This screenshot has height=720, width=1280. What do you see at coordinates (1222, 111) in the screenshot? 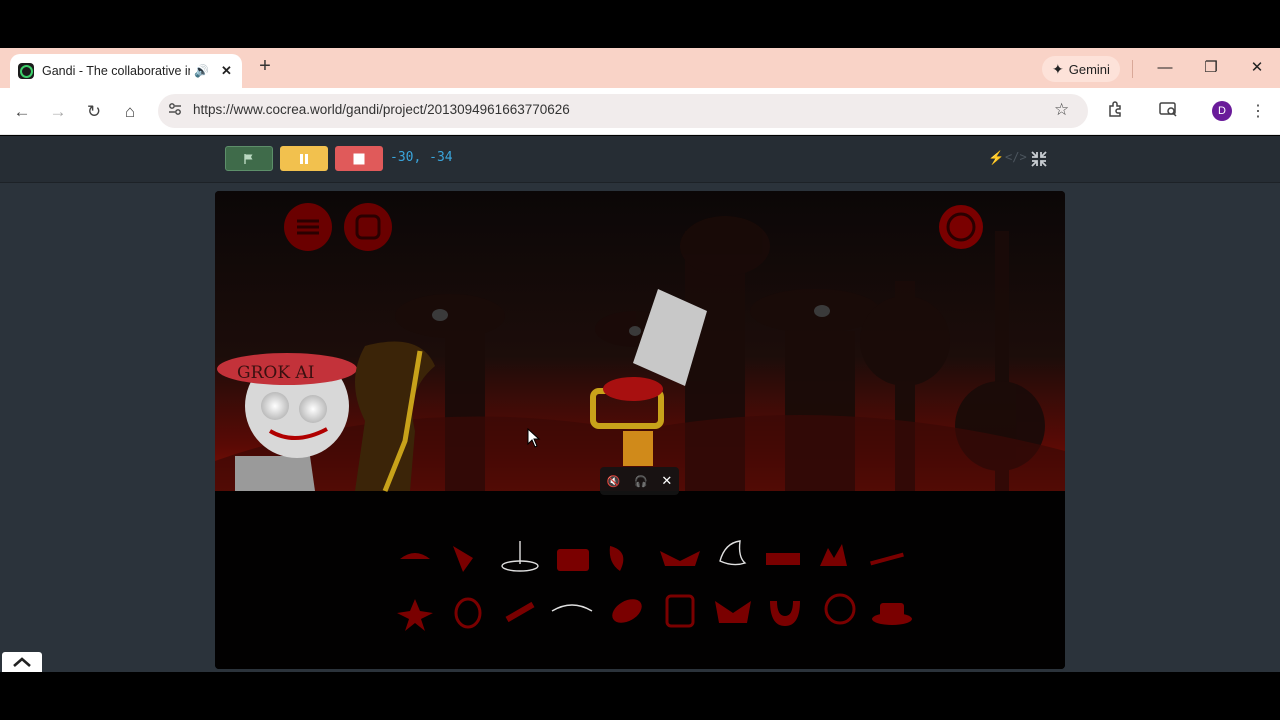
I see `profile-avatar: D` at bounding box center [1222, 111].